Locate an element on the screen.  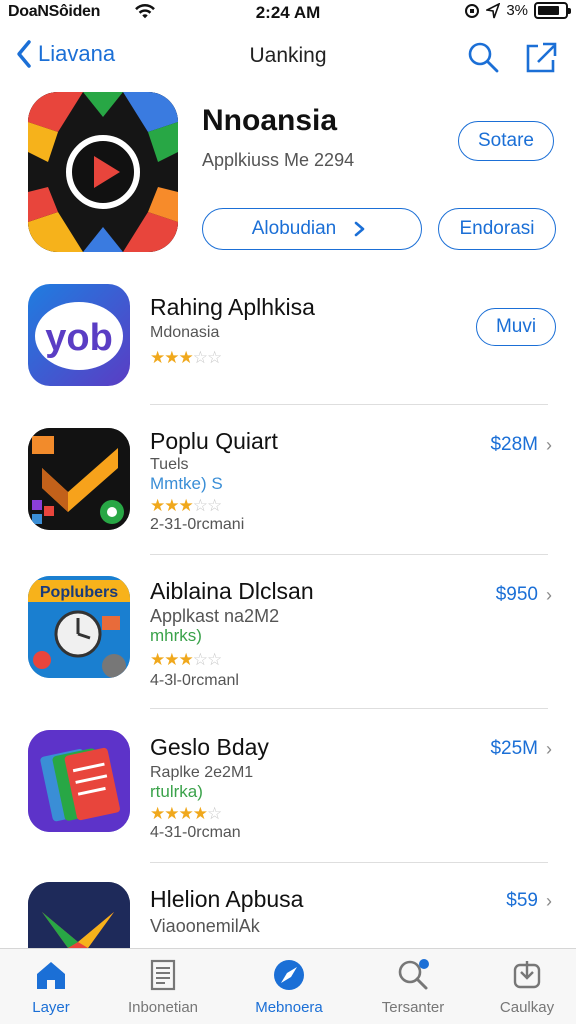
tab-label: Tersanter is located at coordinates (413, 1007).